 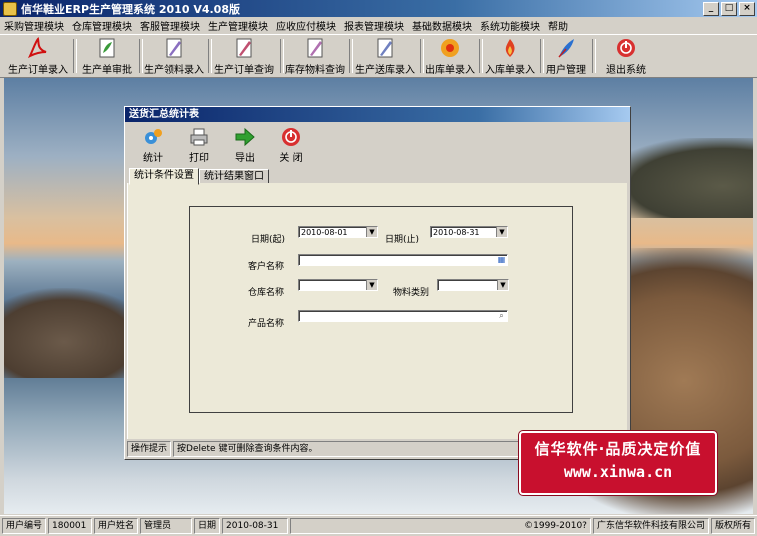 I want to click on date-label: 日期, so click(x=207, y=526).